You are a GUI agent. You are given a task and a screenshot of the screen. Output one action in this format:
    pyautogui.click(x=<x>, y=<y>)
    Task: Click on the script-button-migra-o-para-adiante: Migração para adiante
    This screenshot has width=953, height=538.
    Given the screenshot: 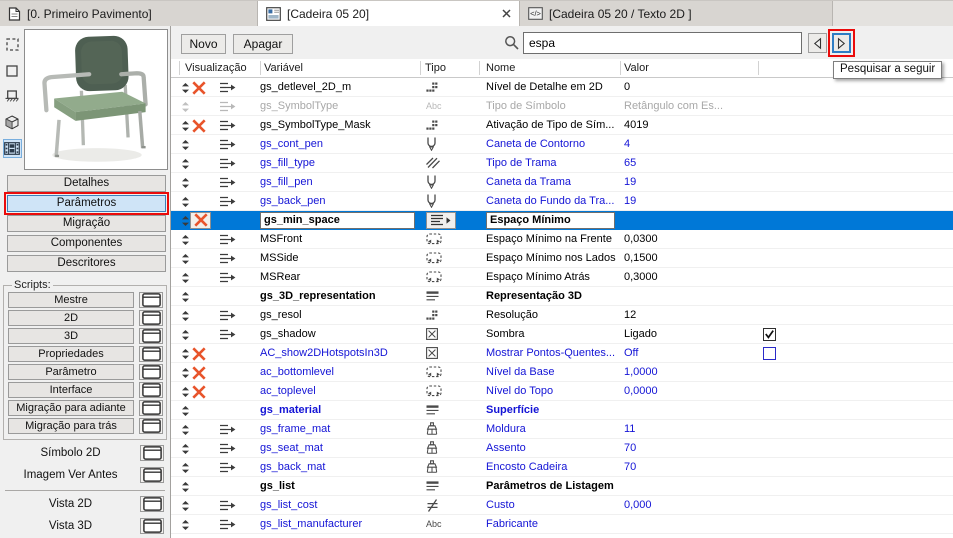 What is the action you would take?
    pyautogui.click(x=71, y=408)
    